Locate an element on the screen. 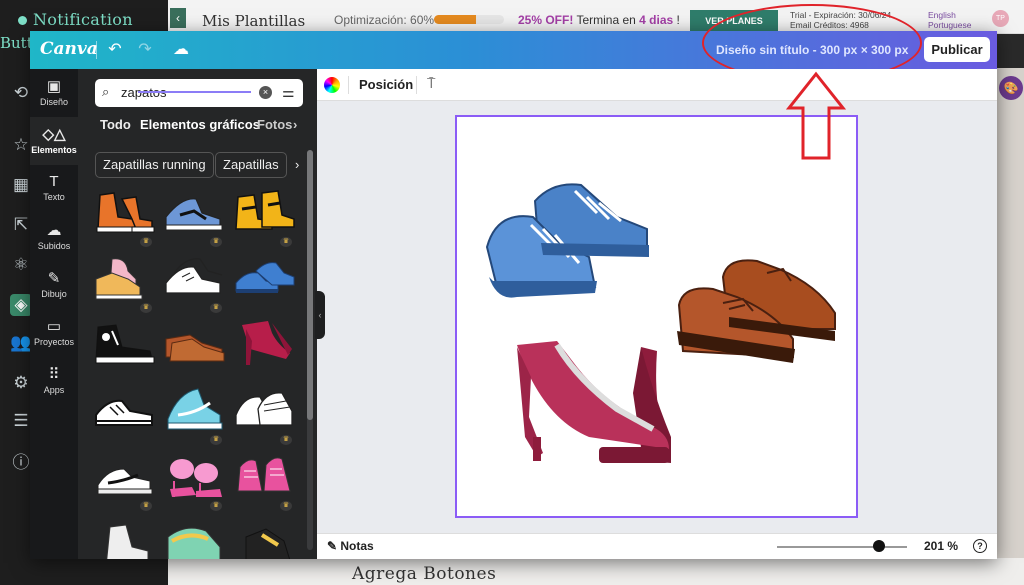 This screenshot has height=585, width=1024. result-pink-sneakers: ♛ is located at coordinates (264, 481).